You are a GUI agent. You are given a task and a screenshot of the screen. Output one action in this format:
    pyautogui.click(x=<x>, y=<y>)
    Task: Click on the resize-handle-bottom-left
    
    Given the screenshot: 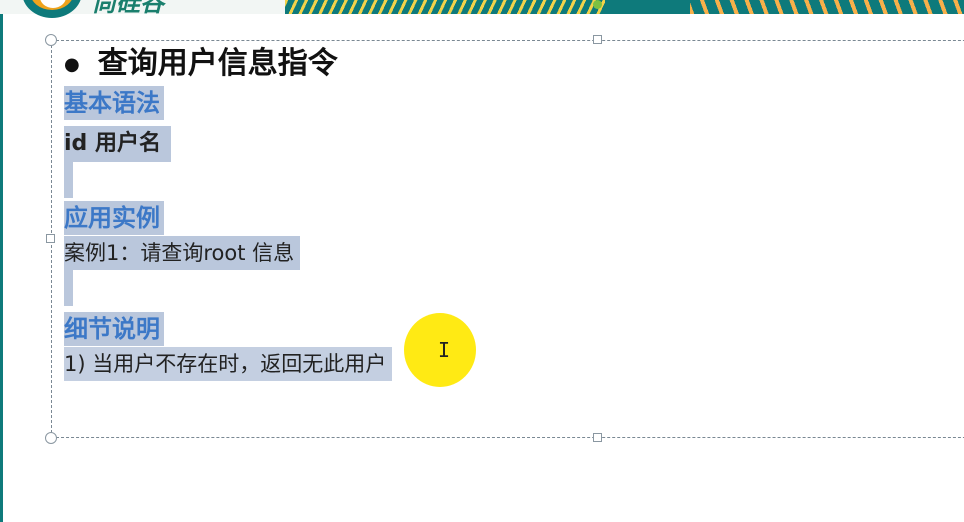 What is the action you would take?
    pyautogui.click(x=51, y=438)
    